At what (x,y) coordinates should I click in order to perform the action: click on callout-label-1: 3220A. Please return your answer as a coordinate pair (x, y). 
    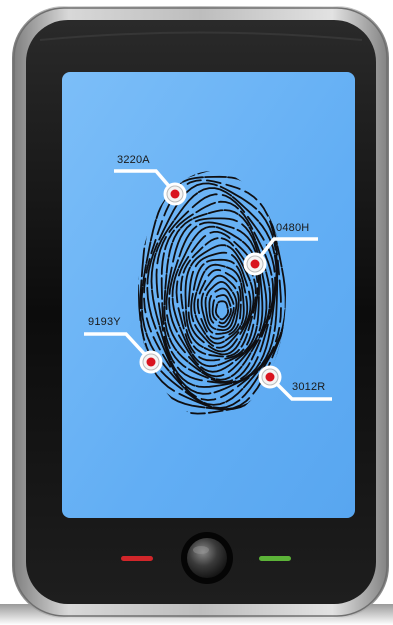
    Looking at the image, I should click on (133, 160).